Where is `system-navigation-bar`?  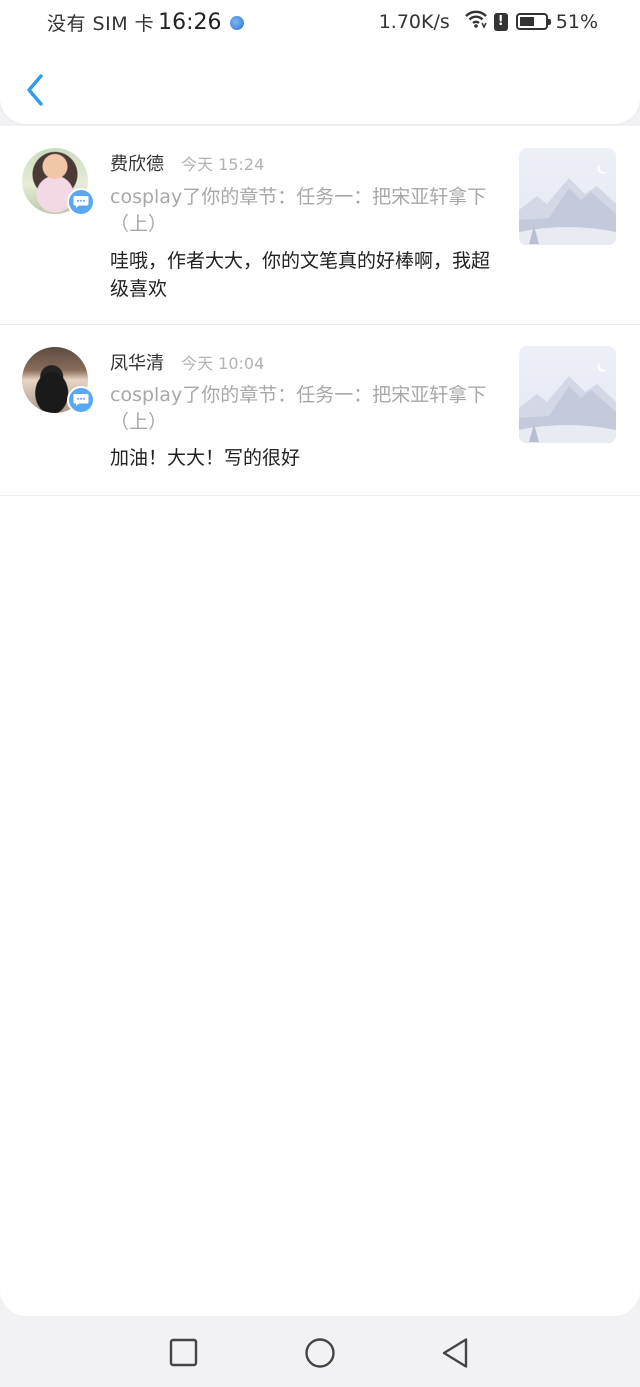
system-navigation-bar is located at coordinates (320, 1351).